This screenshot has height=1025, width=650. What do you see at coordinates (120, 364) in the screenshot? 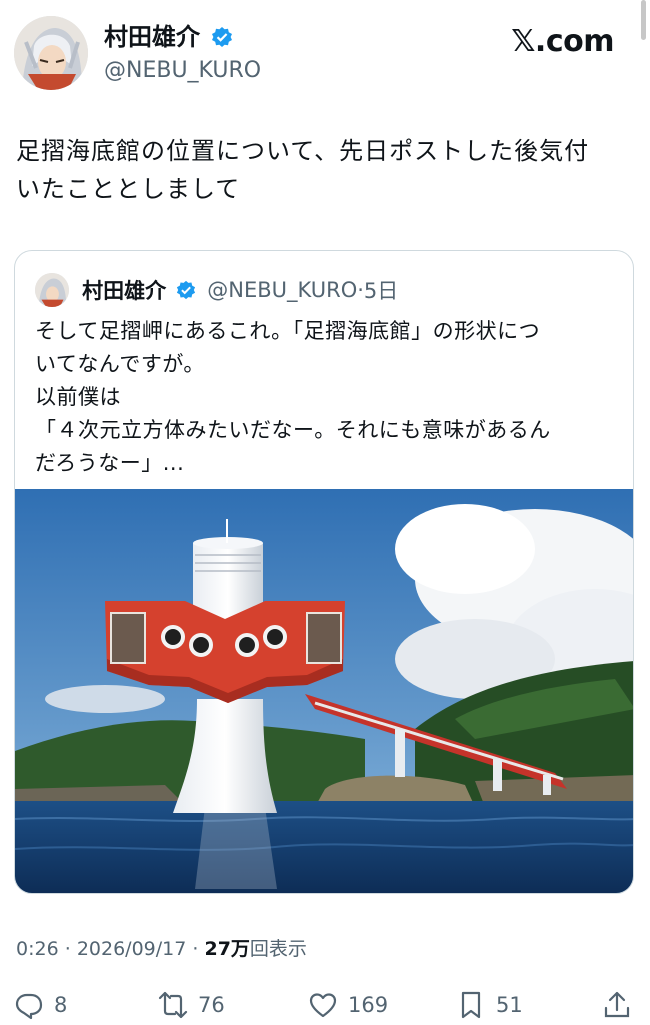
I see `quoted-text-line: いてなんですが。` at bounding box center [120, 364].